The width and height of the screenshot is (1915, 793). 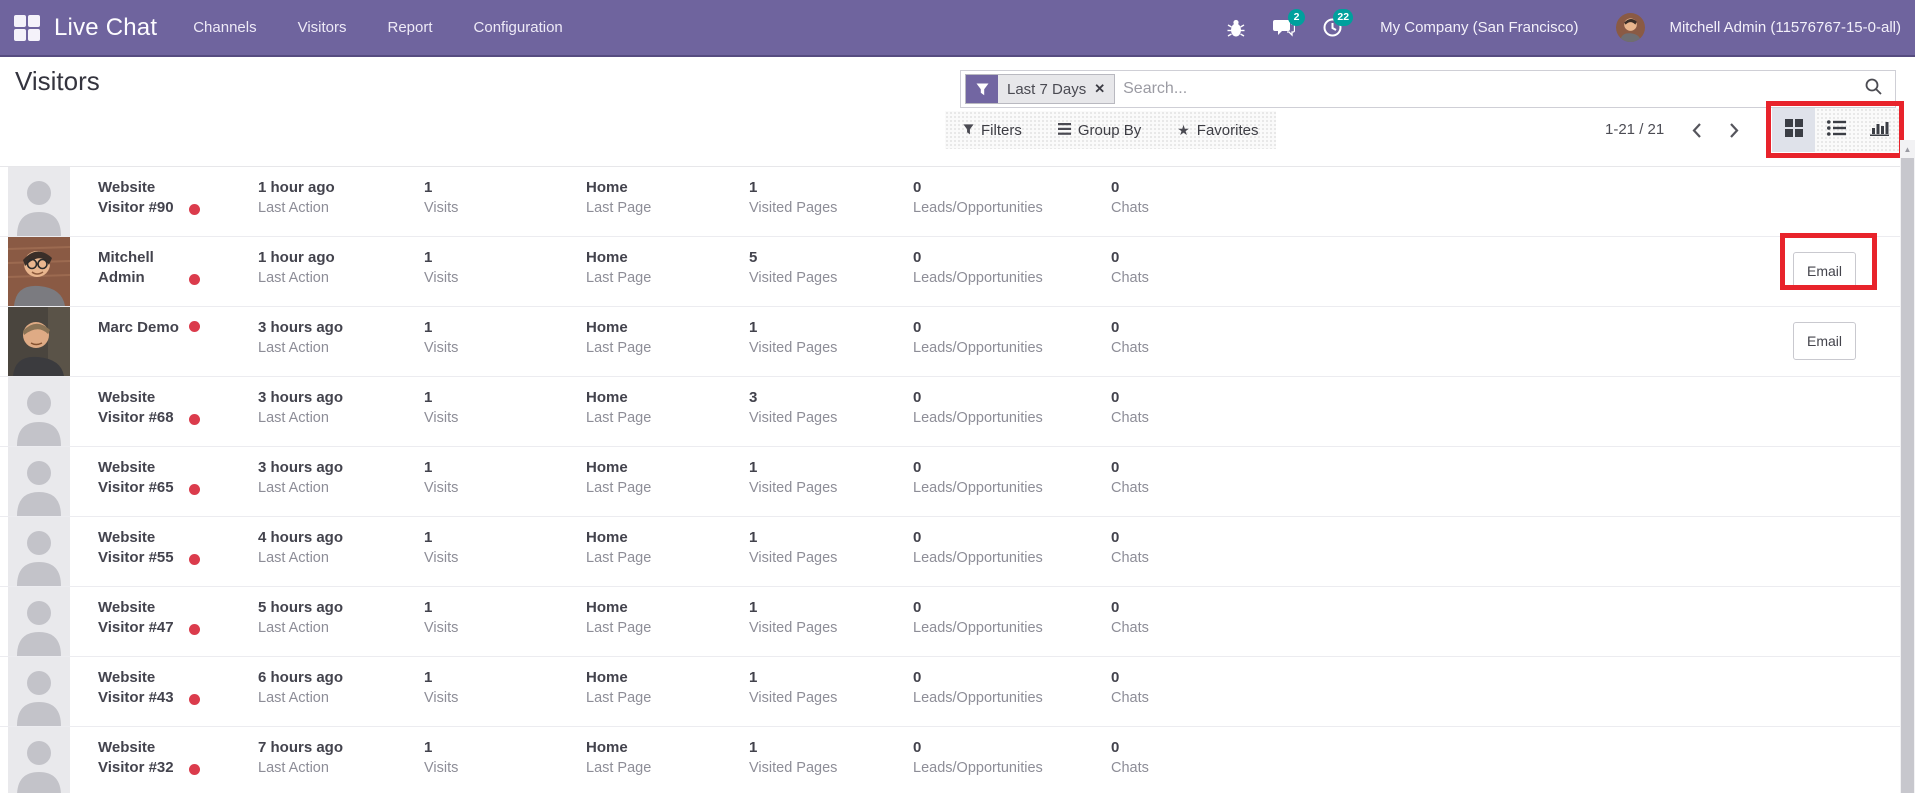 What do you see at coordinates (136, 477) in the screenshot?
I see `visitor-name: Website Visitor #65` at bounding box center [136, 477].